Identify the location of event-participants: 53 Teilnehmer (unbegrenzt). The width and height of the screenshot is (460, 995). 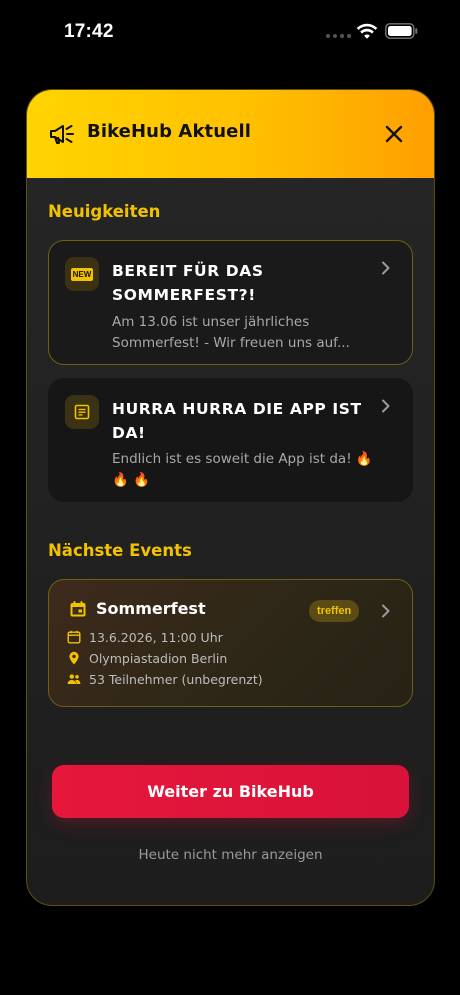
(176, 679).